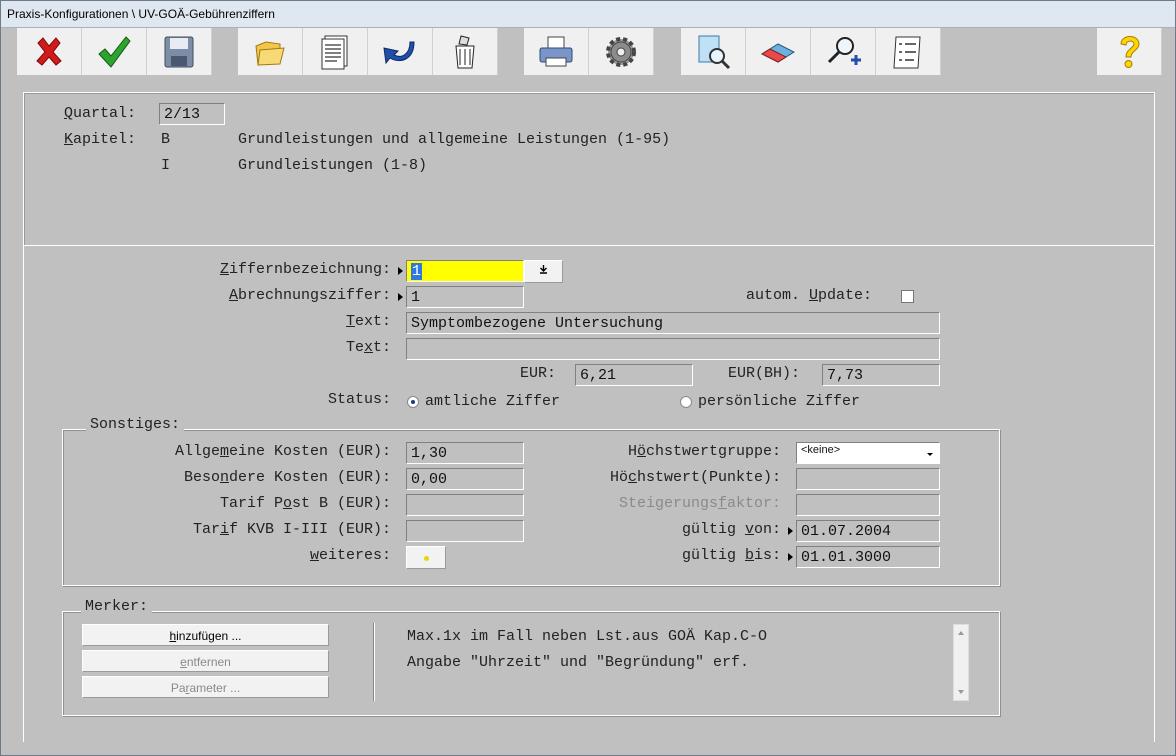  What do you see at coordinates (673, 323) in the screenshot?
I see `text1-input: Symptombezogene Untersuchung` at bounding box center [673, 323].